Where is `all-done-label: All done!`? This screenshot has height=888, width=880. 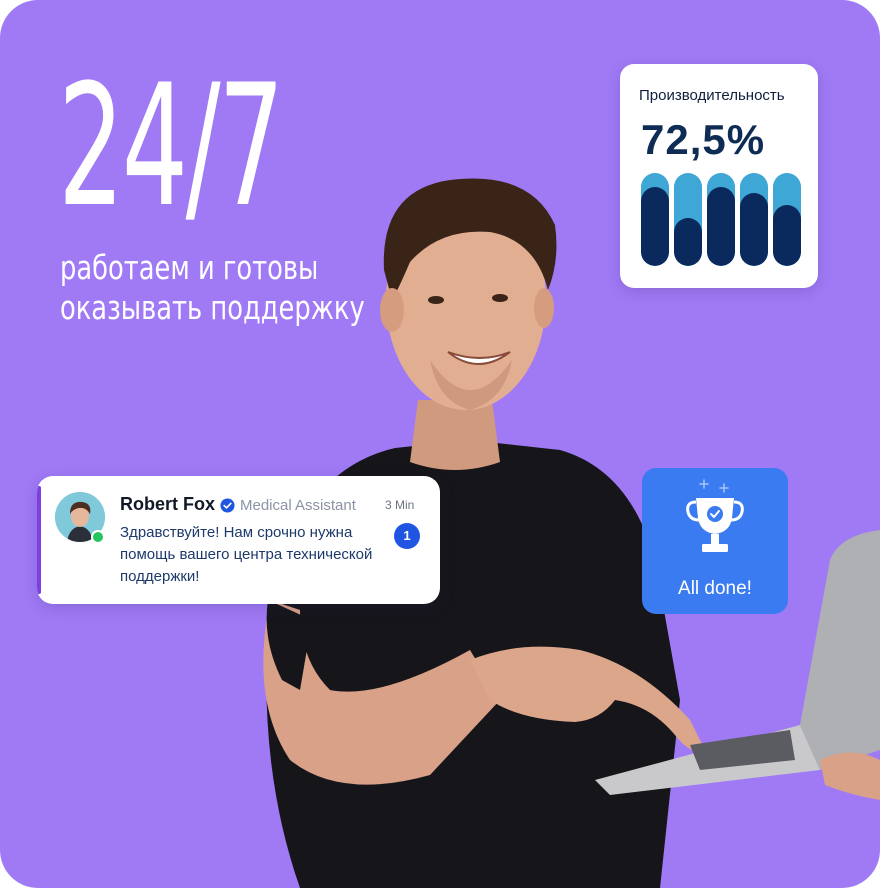
all-done-label: All done! is located at coordinates (715, 588).